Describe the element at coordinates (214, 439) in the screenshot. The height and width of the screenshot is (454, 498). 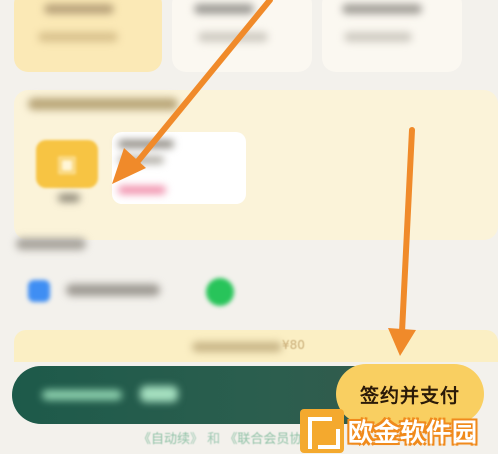
I see `agreement-separator: 和` at that location.